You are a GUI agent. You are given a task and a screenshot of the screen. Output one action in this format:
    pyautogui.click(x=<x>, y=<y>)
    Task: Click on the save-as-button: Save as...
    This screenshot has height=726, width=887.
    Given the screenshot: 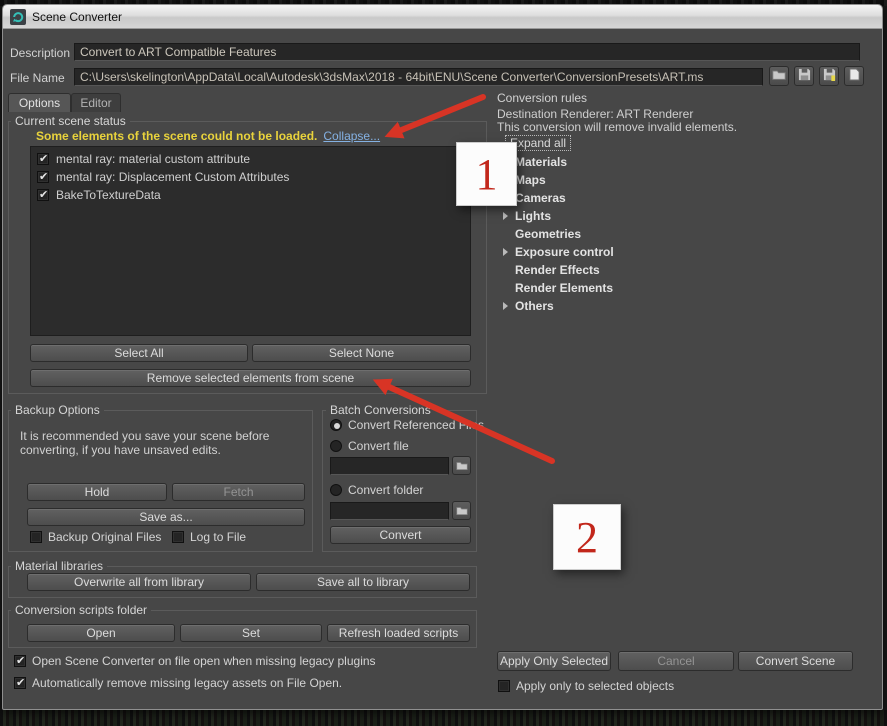 What is the action you would take?
    pyautogui.click(x=166, y=517)
    